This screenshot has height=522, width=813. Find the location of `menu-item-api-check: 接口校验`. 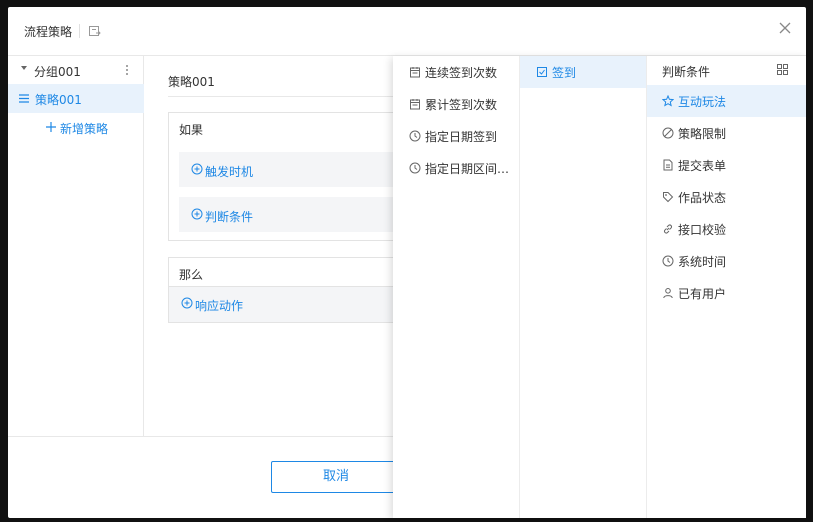

menu-item-api-check: 接口校验 is located at coordinates (726, 229).